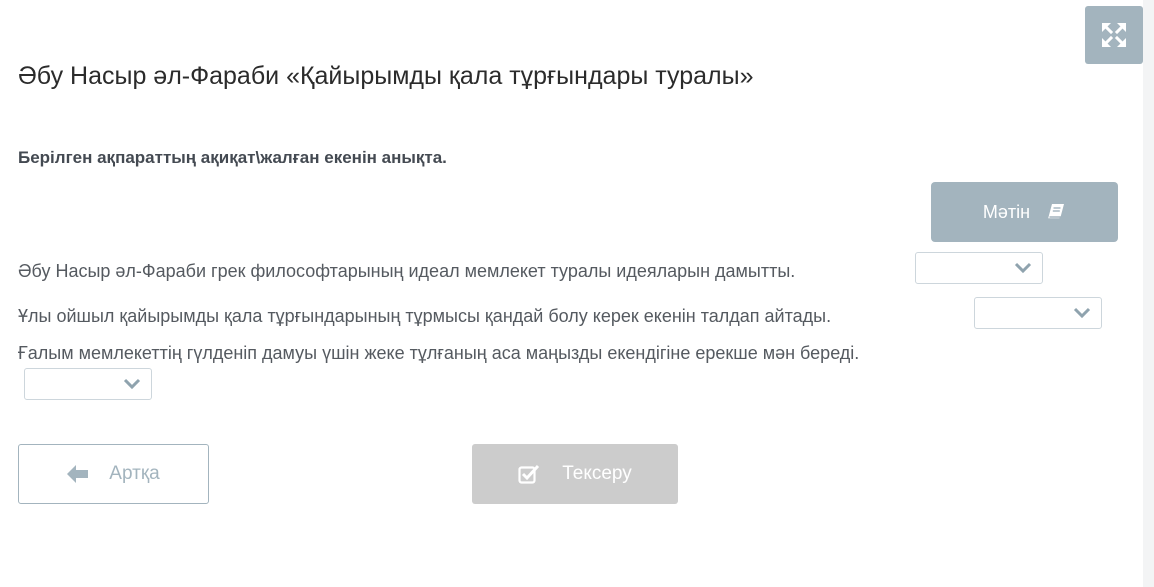  What do you see at coordinates (134, 473) in the screenshot?
I see `back-button-label: Артқа` at bounding box center [134, 473].